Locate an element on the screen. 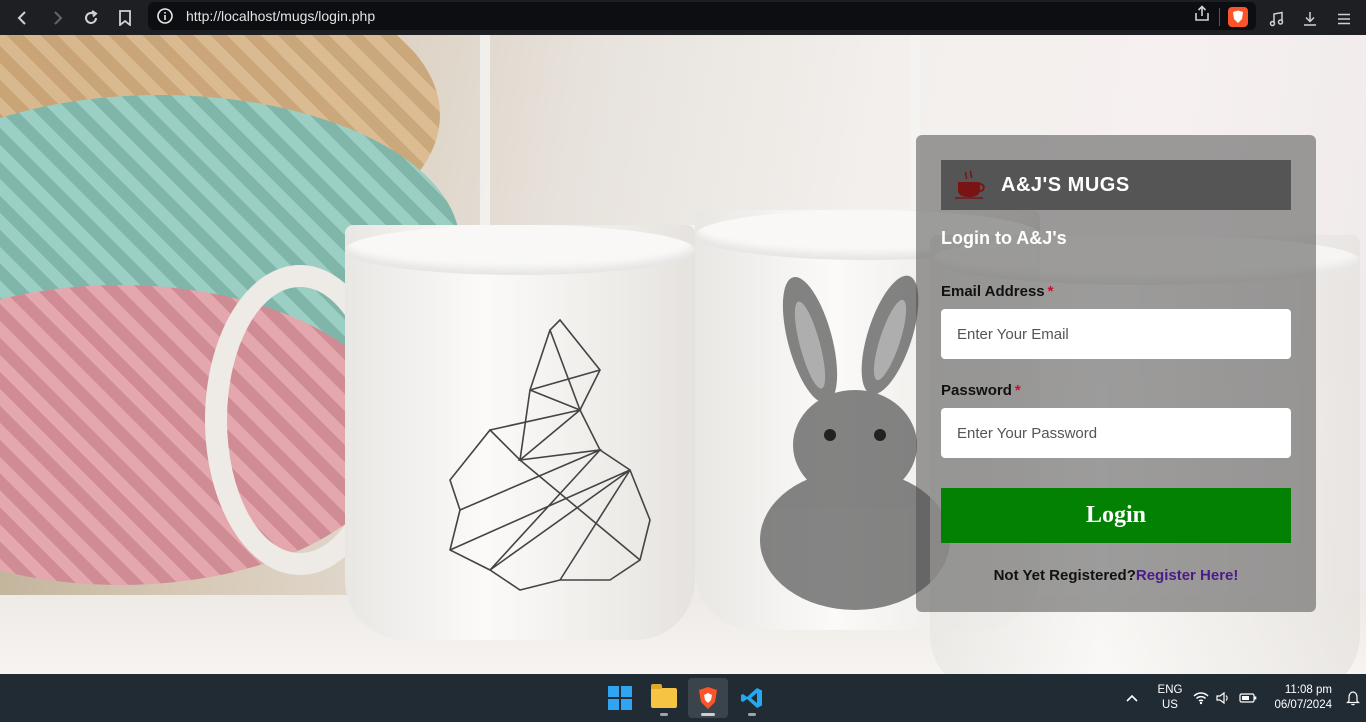 The height and width of the screenshot is (722, 1366). register-prompt: Not Yet Registered? is located at coordinates (1064, 575).